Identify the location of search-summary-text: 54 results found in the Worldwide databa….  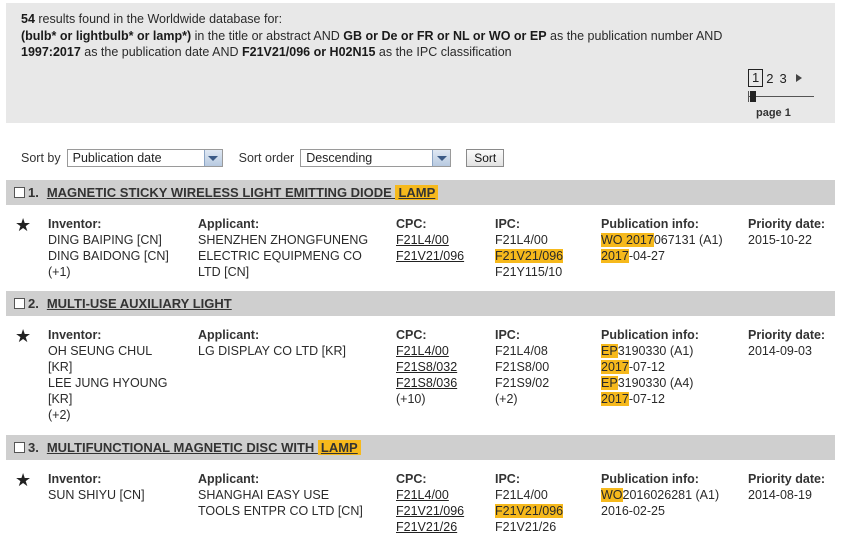
(416, 36).